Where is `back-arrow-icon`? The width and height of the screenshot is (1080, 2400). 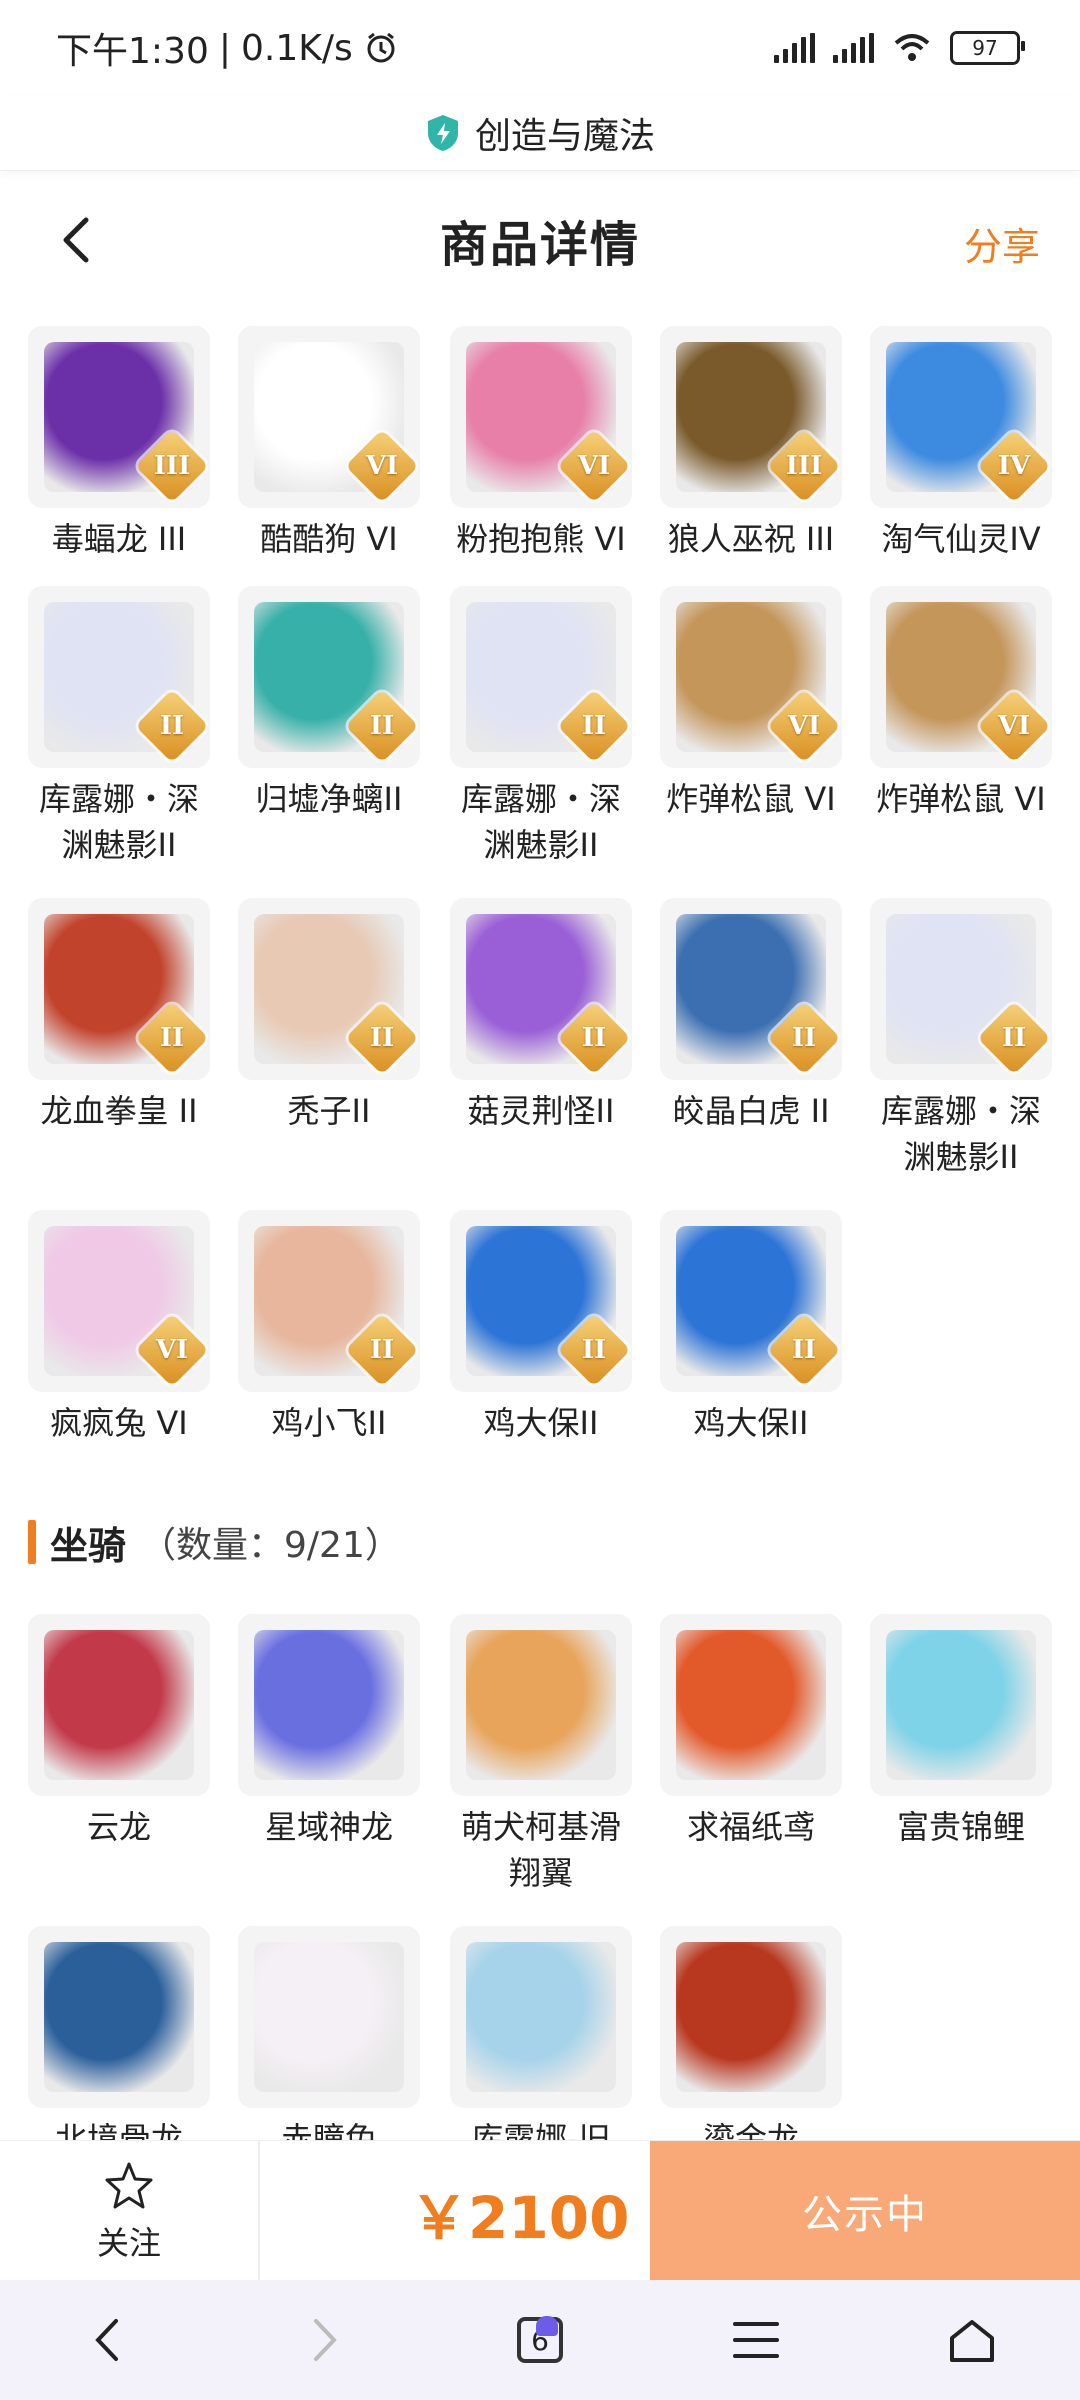
back-arrow-icon is located at coordinates (78, 240).